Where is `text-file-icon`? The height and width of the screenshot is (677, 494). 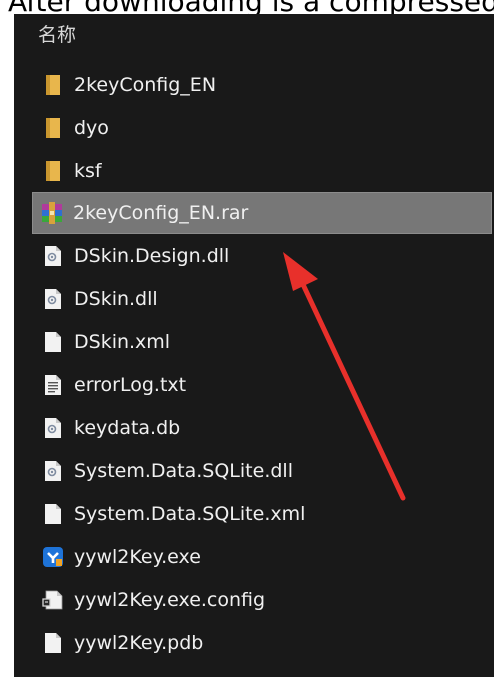
text-file-icon is located at coordinates (53, 385).